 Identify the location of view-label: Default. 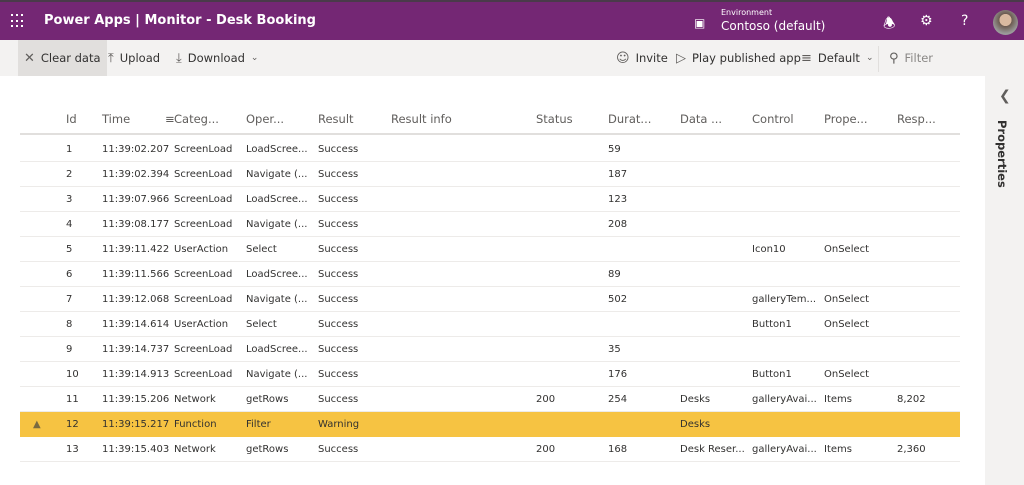
(838, 58).